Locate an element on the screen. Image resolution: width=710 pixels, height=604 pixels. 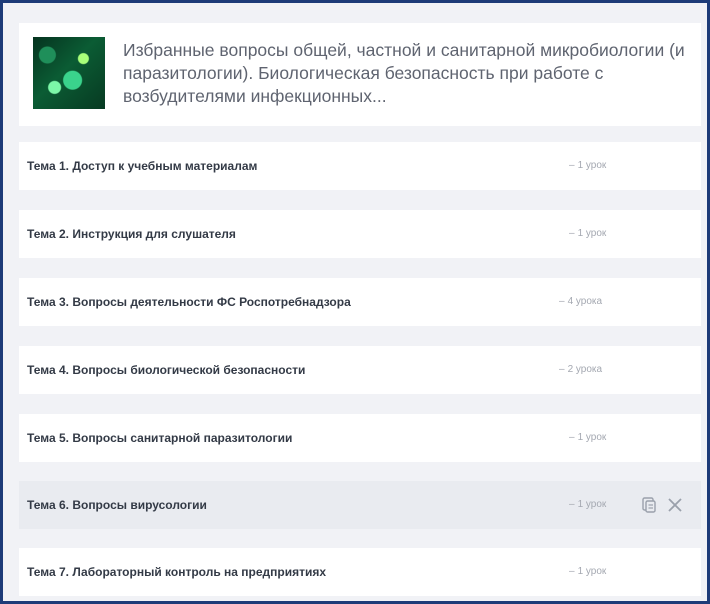
topic-title: Тема 2. Инструкция для слушателя is located at coordinates (131, 234).